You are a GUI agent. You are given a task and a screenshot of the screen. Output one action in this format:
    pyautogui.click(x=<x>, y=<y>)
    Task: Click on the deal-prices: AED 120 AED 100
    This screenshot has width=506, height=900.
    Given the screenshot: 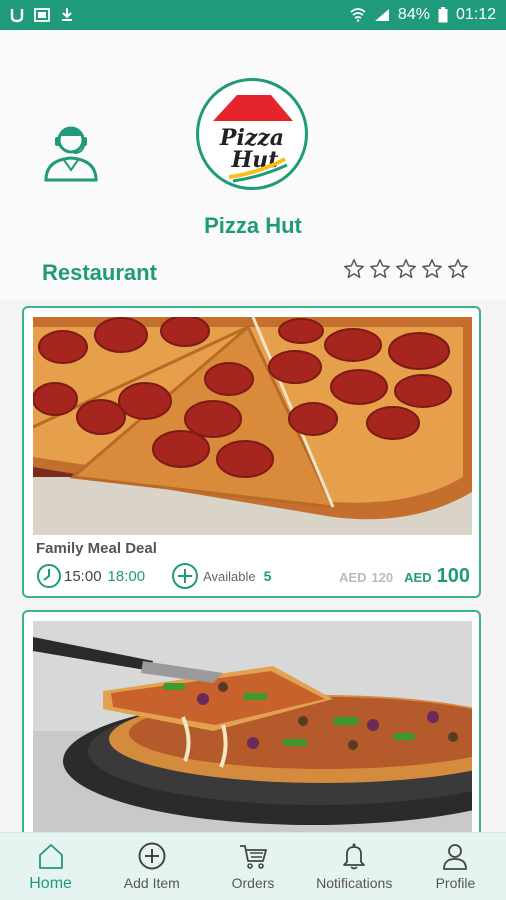 What is the action you would take?
    pyautogui.click(x=404, y=576)
    